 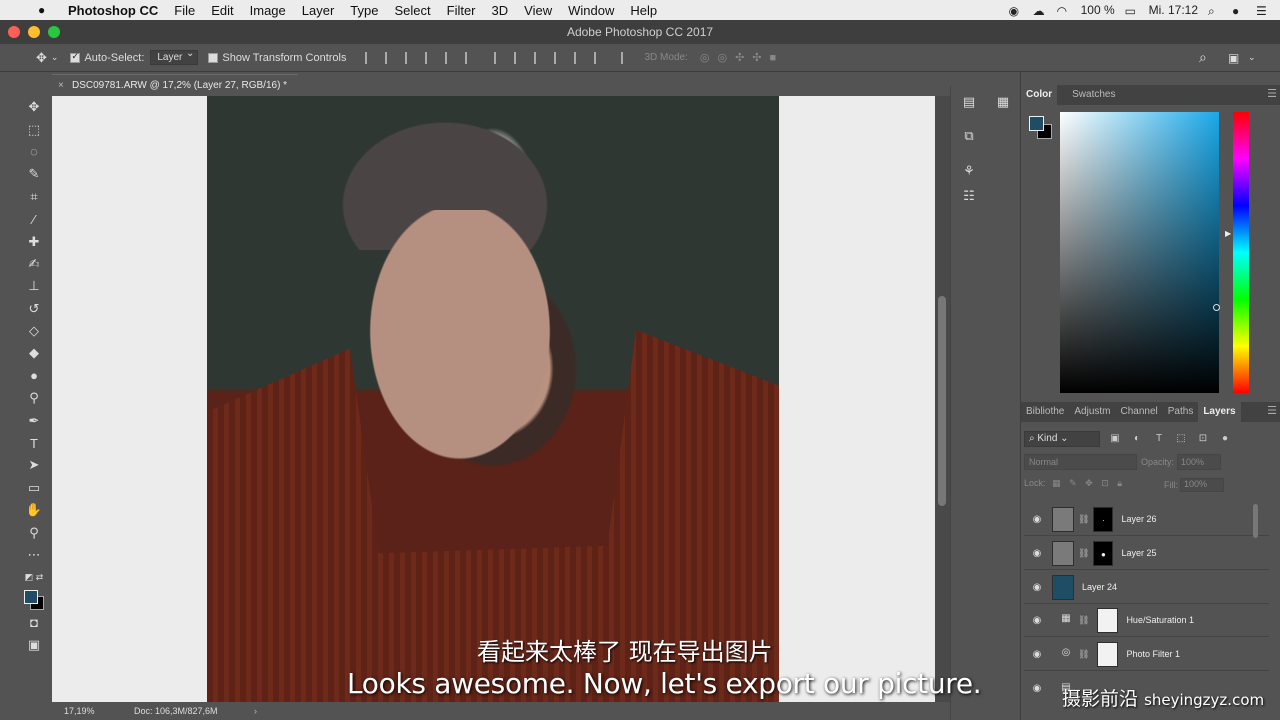 What do you see at coordinates (1093, 95) in the screenshot?
I see `tab-swatches: Swatches` at bounding box center [1093, 95].